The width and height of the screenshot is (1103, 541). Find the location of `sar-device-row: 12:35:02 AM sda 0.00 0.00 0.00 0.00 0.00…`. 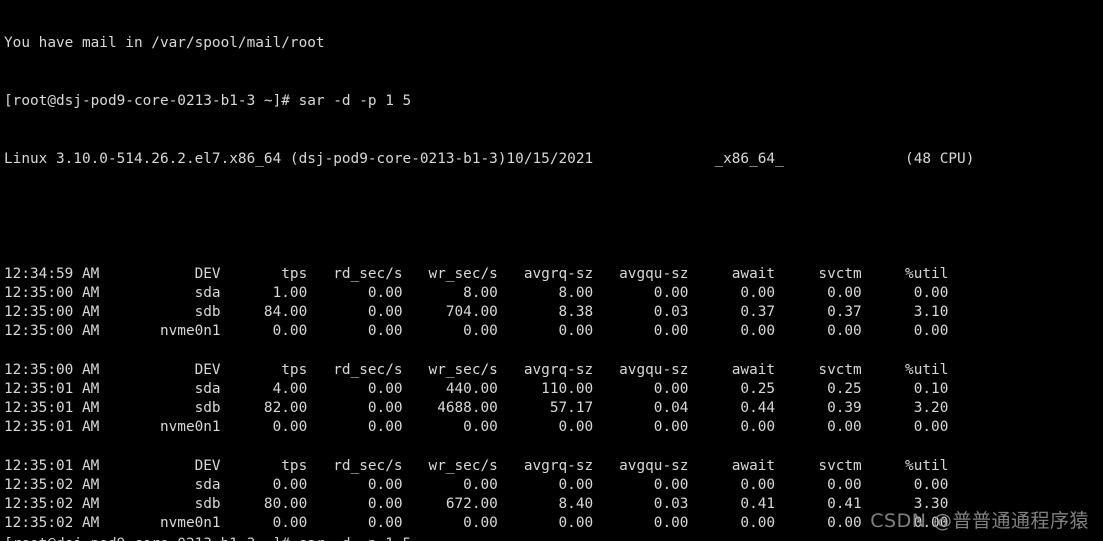

sar-device-row: 12:35:02 AM sda 0.00 0.00 0.00 0.00 0.00… is located at coordinates (476, 484).